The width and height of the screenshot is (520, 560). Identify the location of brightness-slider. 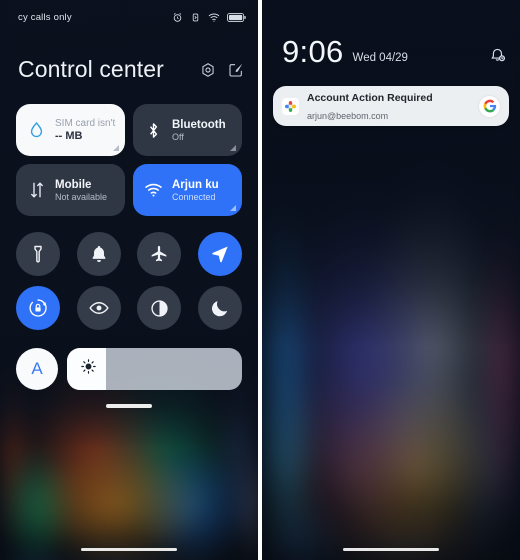
(154, 369).